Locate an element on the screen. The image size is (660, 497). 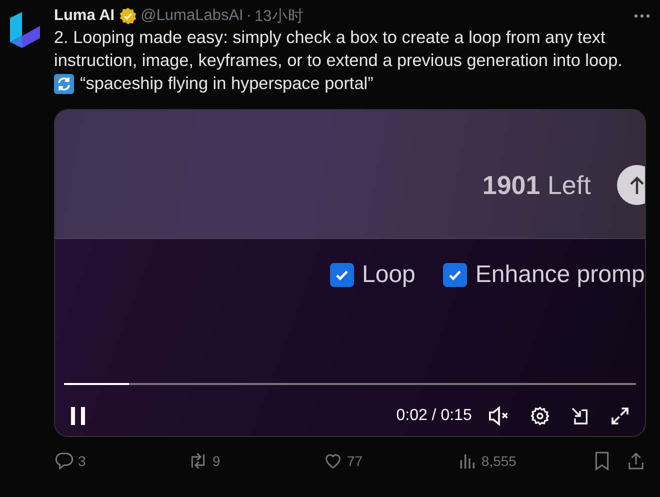
checkbox-label: Enhance promp is located at coordinates (560, 275).